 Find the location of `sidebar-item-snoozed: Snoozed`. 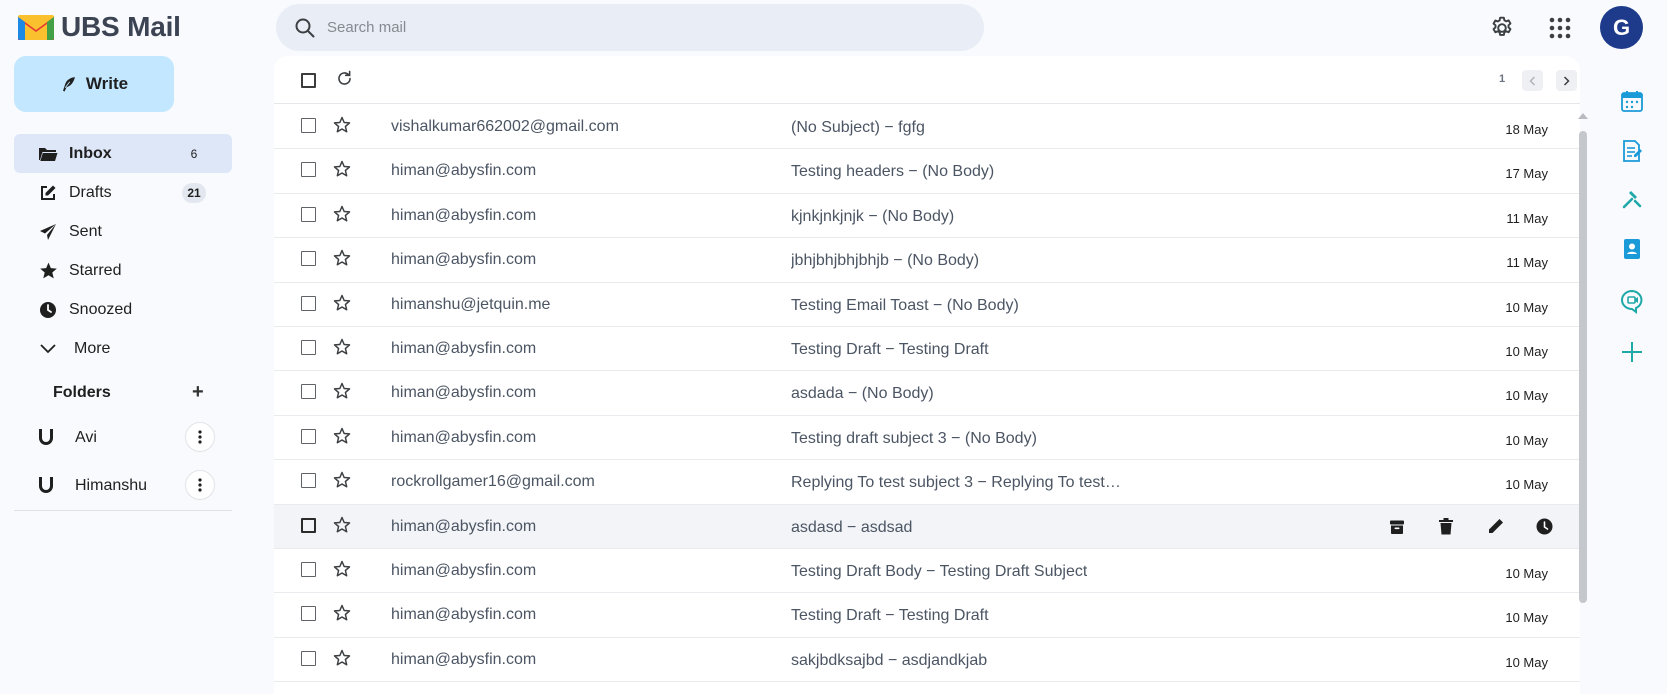

sidebar-item-snoozed: Snoozed is located at coordinates (123, 309).